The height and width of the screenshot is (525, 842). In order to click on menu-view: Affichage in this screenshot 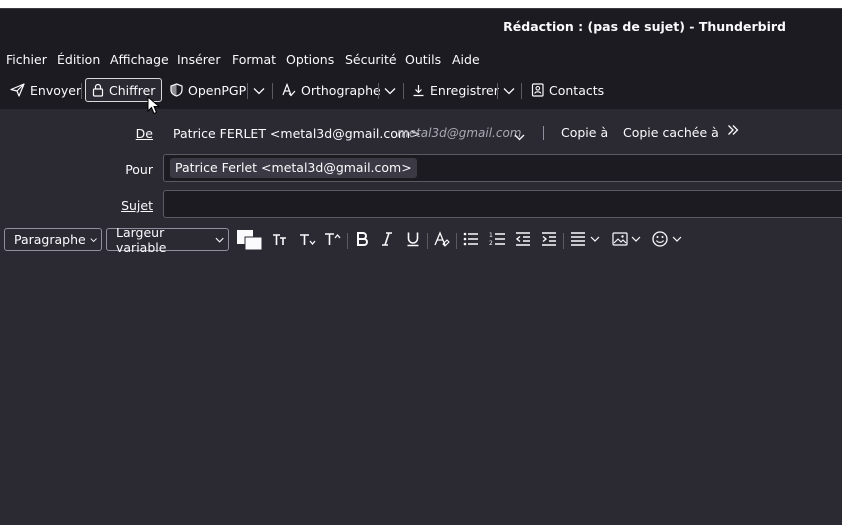, I will do `click(139, 59)`.